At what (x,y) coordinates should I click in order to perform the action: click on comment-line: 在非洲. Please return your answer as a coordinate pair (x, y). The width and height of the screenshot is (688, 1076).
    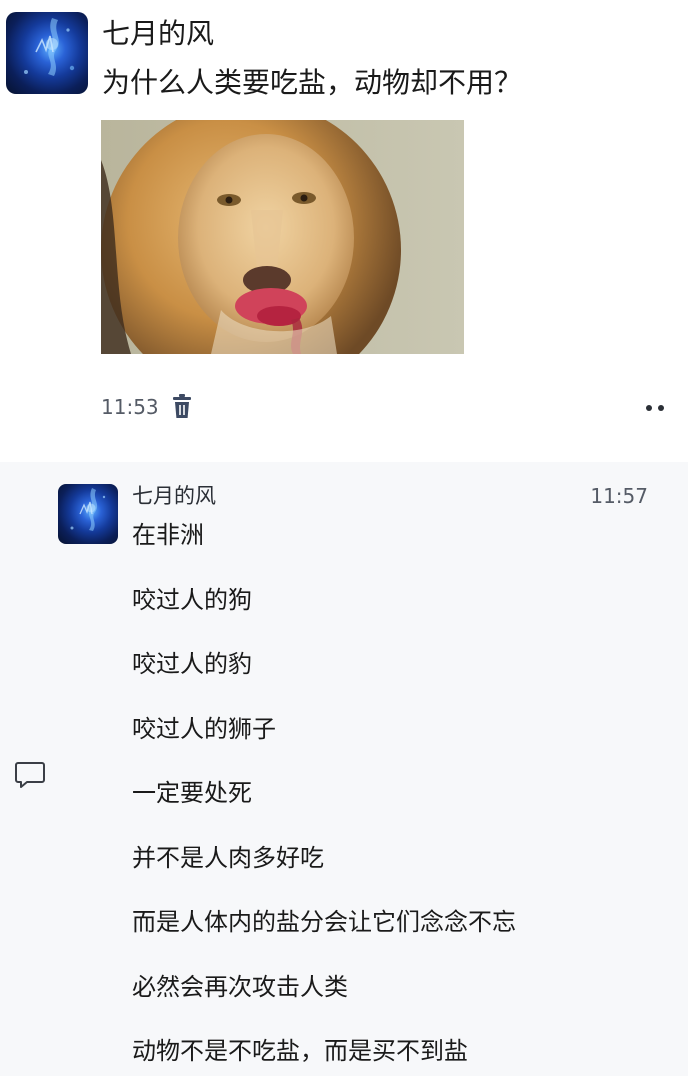
    Looking at the image, I should click on (168, 535).